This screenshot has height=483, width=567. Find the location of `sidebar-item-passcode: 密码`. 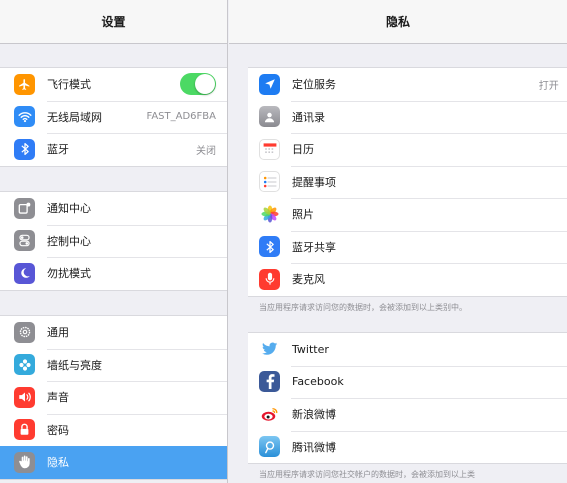

sidebar-item-passcode: 密码 is located at coordinates (113, 430).